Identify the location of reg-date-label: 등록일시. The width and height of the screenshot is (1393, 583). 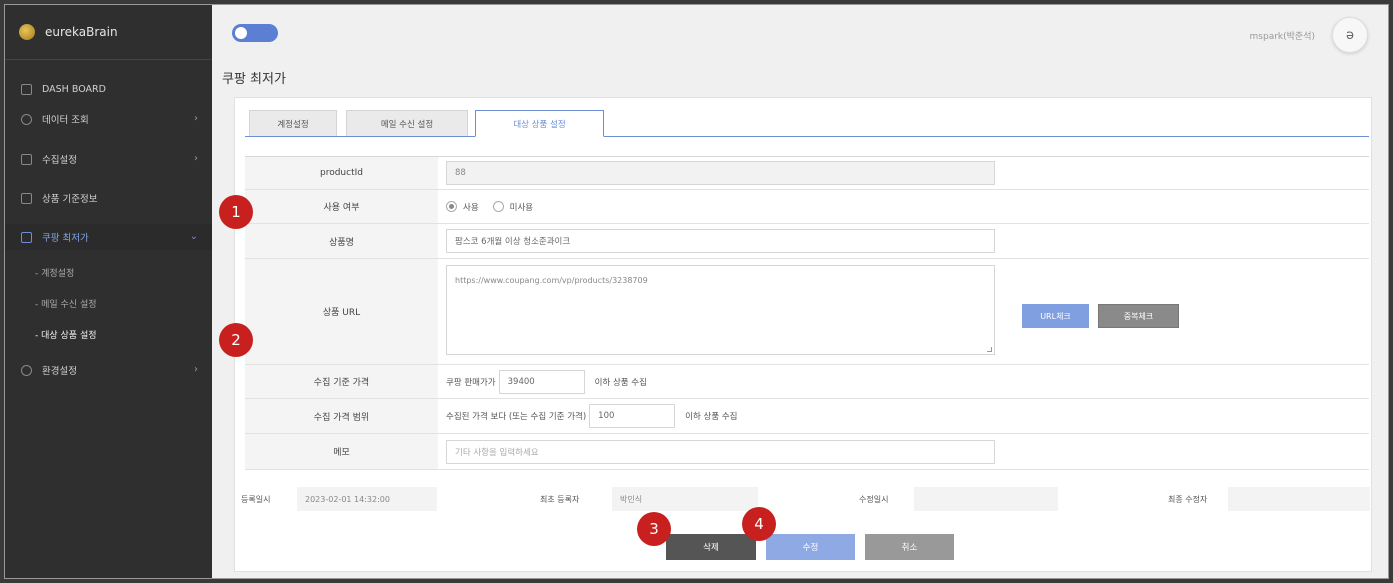
(256, 499).